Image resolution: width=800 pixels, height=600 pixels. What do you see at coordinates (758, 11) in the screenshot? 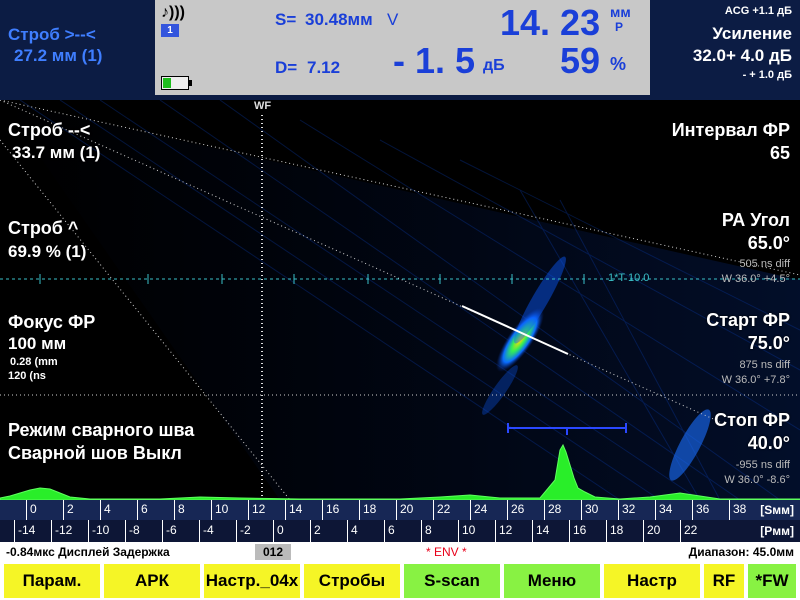
I see `acg-readout: ACG +1.1 дБ` at bounding box center [758, 11].